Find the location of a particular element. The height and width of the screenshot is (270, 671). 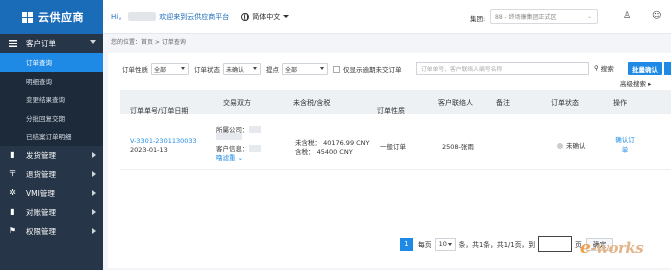

order-type-label: 订单性质 is located at coordinates (135, 70).